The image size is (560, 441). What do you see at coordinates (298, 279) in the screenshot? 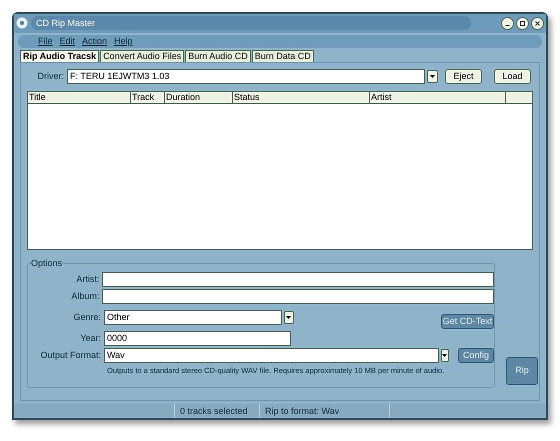
I see `artist-field` at bounding box center [298, 279].